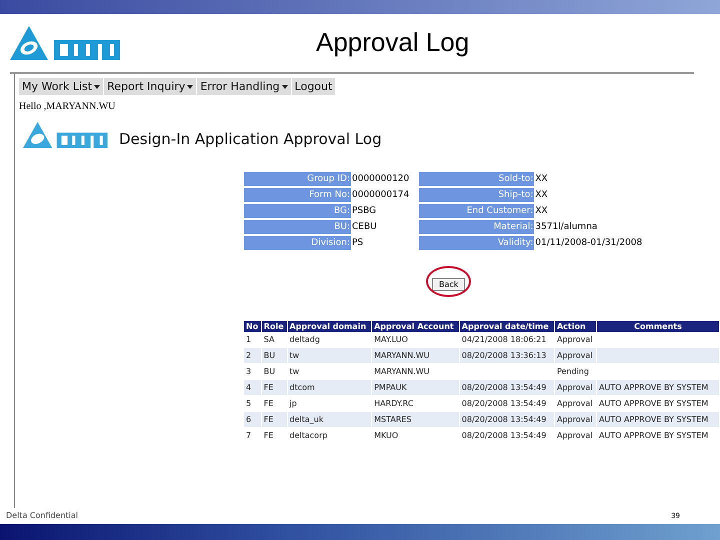 This screenshot has width=720, height=540. I want to click on table-cell: MKUO, so click(386, 435).